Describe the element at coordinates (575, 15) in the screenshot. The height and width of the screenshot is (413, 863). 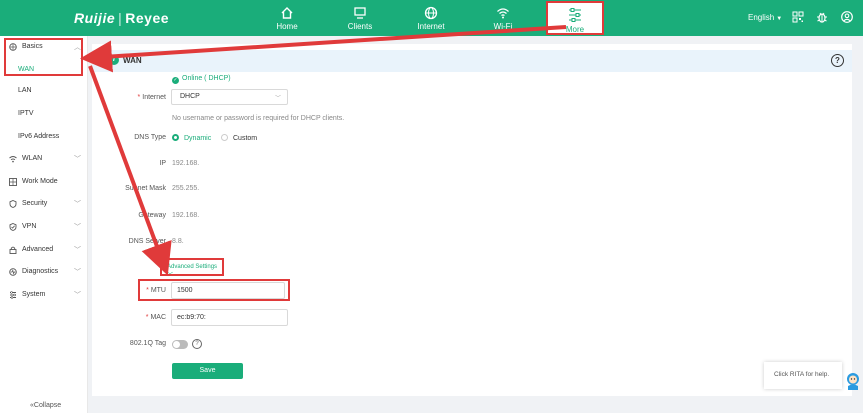
I see `more-icon` at that location.